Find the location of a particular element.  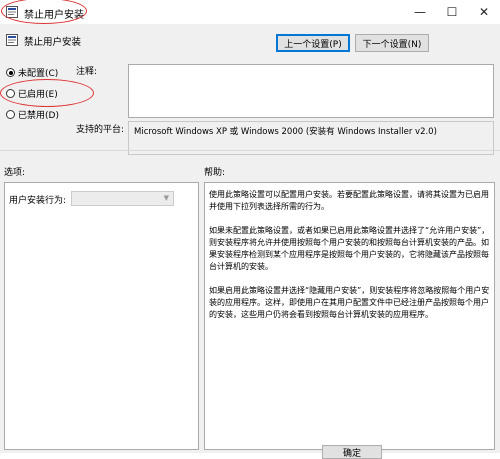

previous-setting-label: 上一个设置(P) is located at coordinates (313, 44).